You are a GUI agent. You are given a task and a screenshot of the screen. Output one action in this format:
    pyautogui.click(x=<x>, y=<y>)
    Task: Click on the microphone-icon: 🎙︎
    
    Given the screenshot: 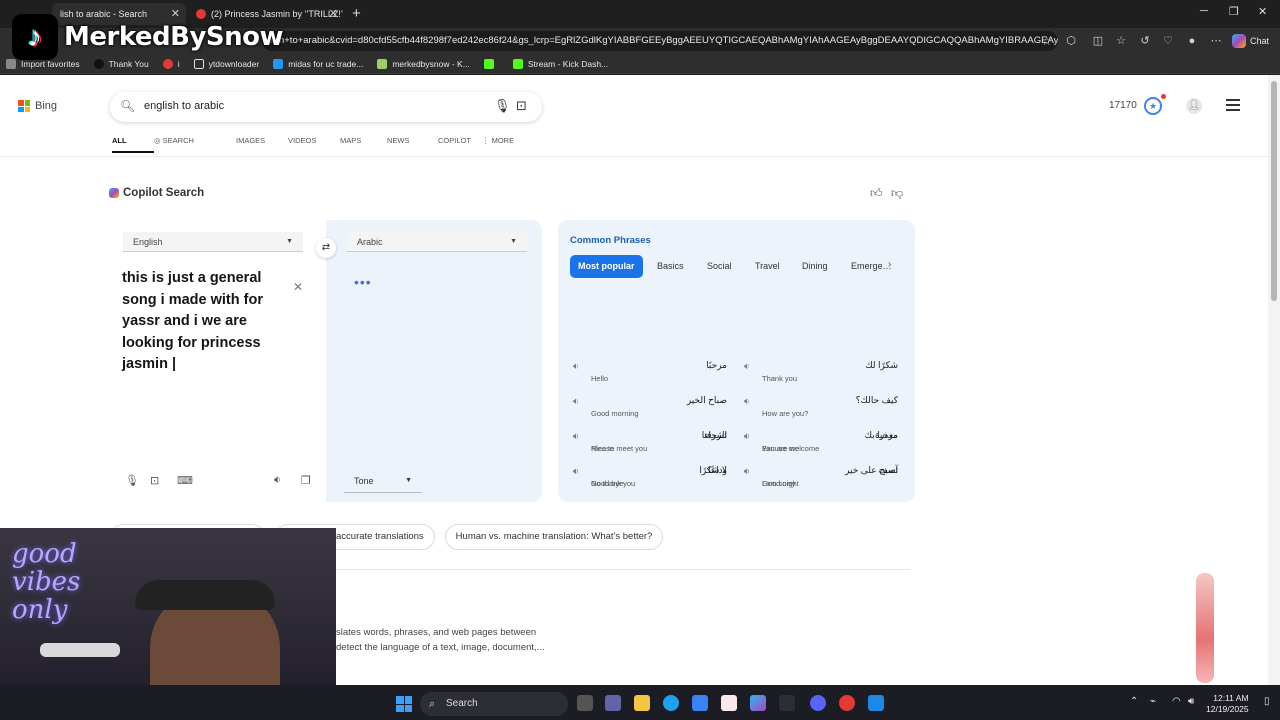 What is the action you would take?
    pyautogui.click(x=132, y=480)
    